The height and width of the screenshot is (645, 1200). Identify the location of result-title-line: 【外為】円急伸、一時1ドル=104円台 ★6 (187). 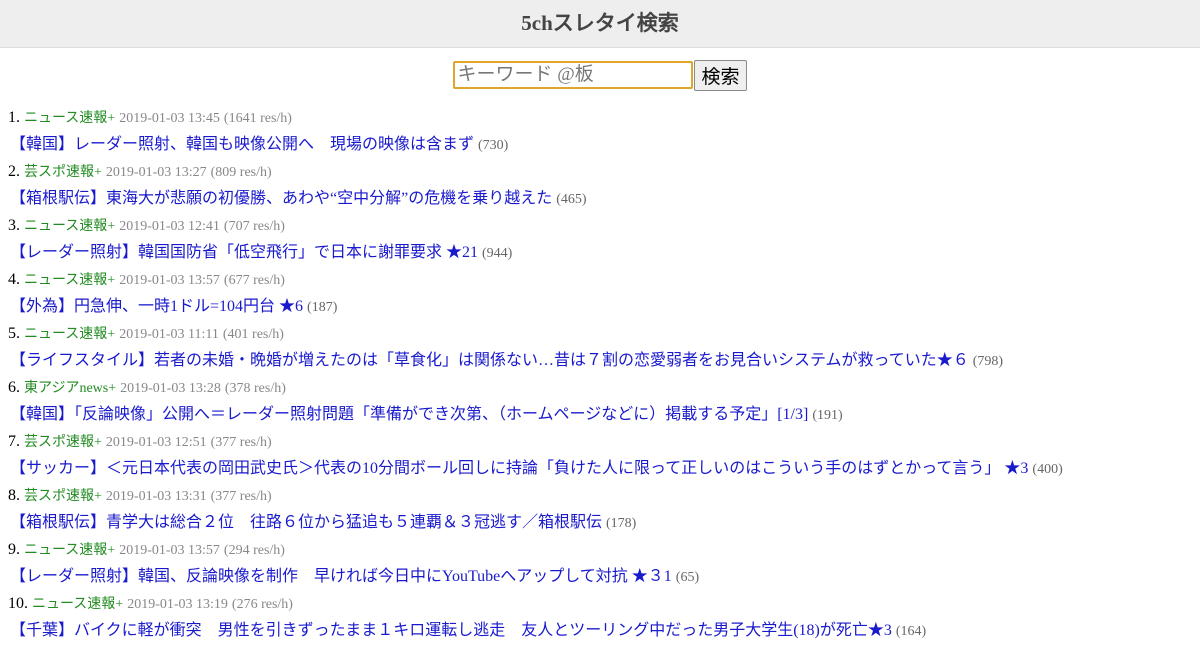
(600, 306).